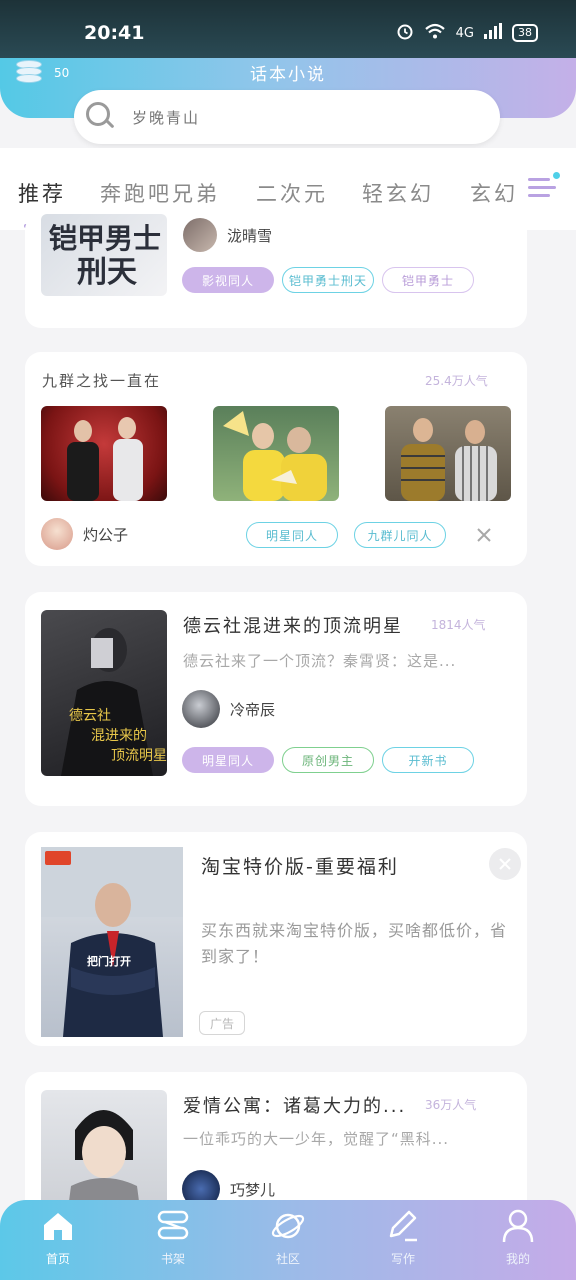  Describe the element at coordinates (106, 534) in the screenshot. I see `author-name: 灼公子` at that location.